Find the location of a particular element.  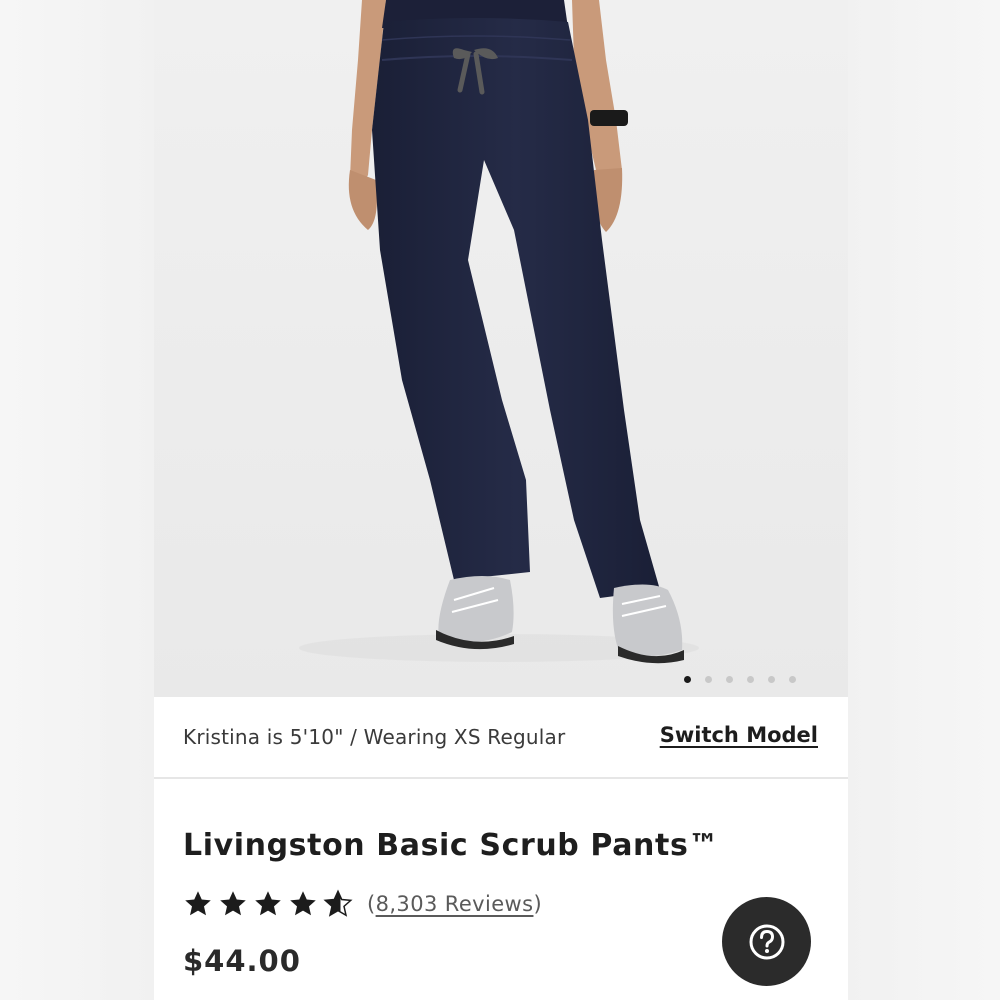

reviews-paren-close: ) is located at coordinates (538, 904).